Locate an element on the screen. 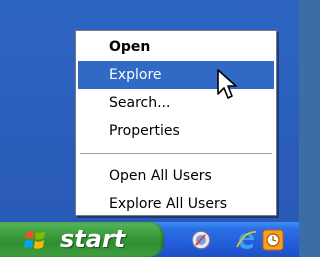 This screenshot has width=320, height=257. menu-item-properties: Properties is located at coordinates (176, 131).